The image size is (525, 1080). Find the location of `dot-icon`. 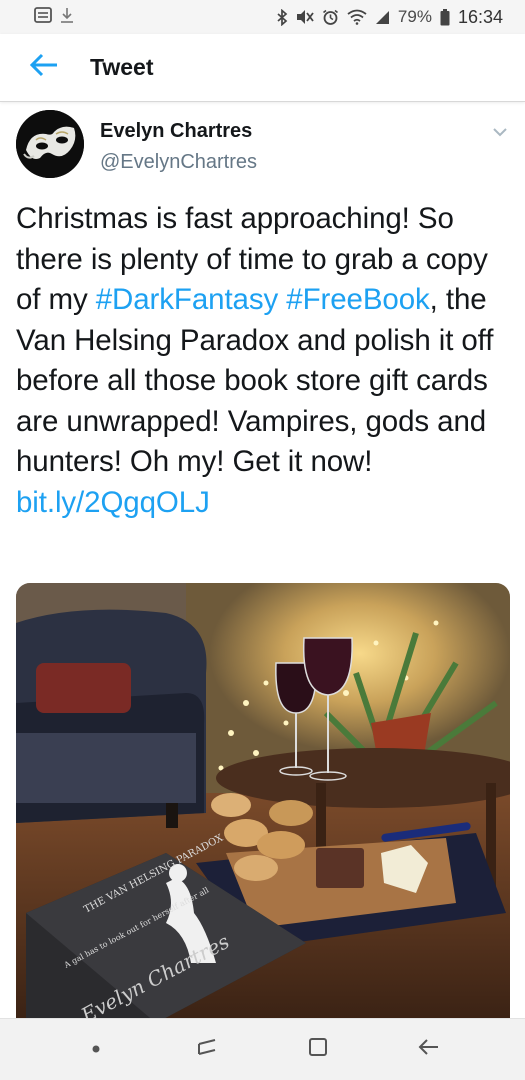

dot-icon is located at coordinates (96, 1050).